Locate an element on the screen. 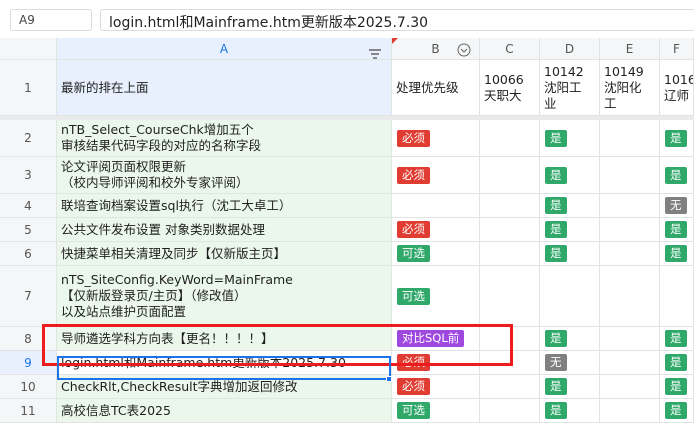 Image resolution: width=694 pixels, height=435 pixels. name-box: A9 is located at coordinates (51, 20).